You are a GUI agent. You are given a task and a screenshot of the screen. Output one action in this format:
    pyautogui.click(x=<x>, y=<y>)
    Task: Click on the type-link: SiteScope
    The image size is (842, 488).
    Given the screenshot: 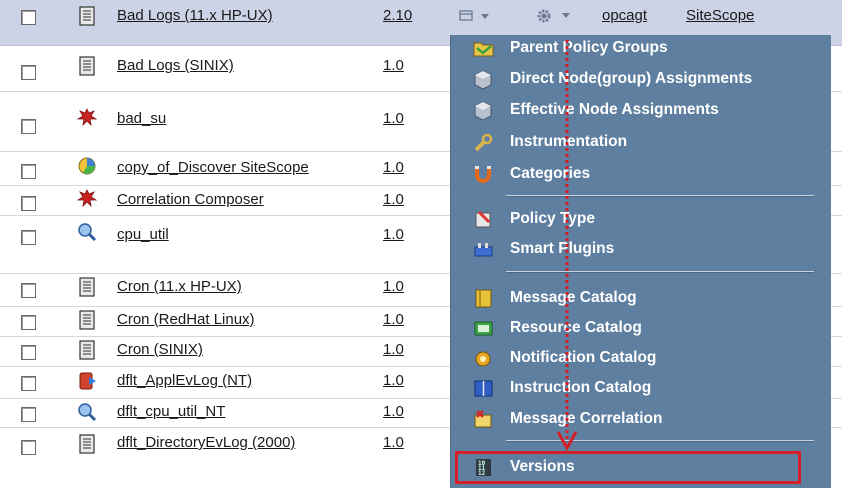 What is the action you would take?
    pyautogui.click(x=720, y=15)
    